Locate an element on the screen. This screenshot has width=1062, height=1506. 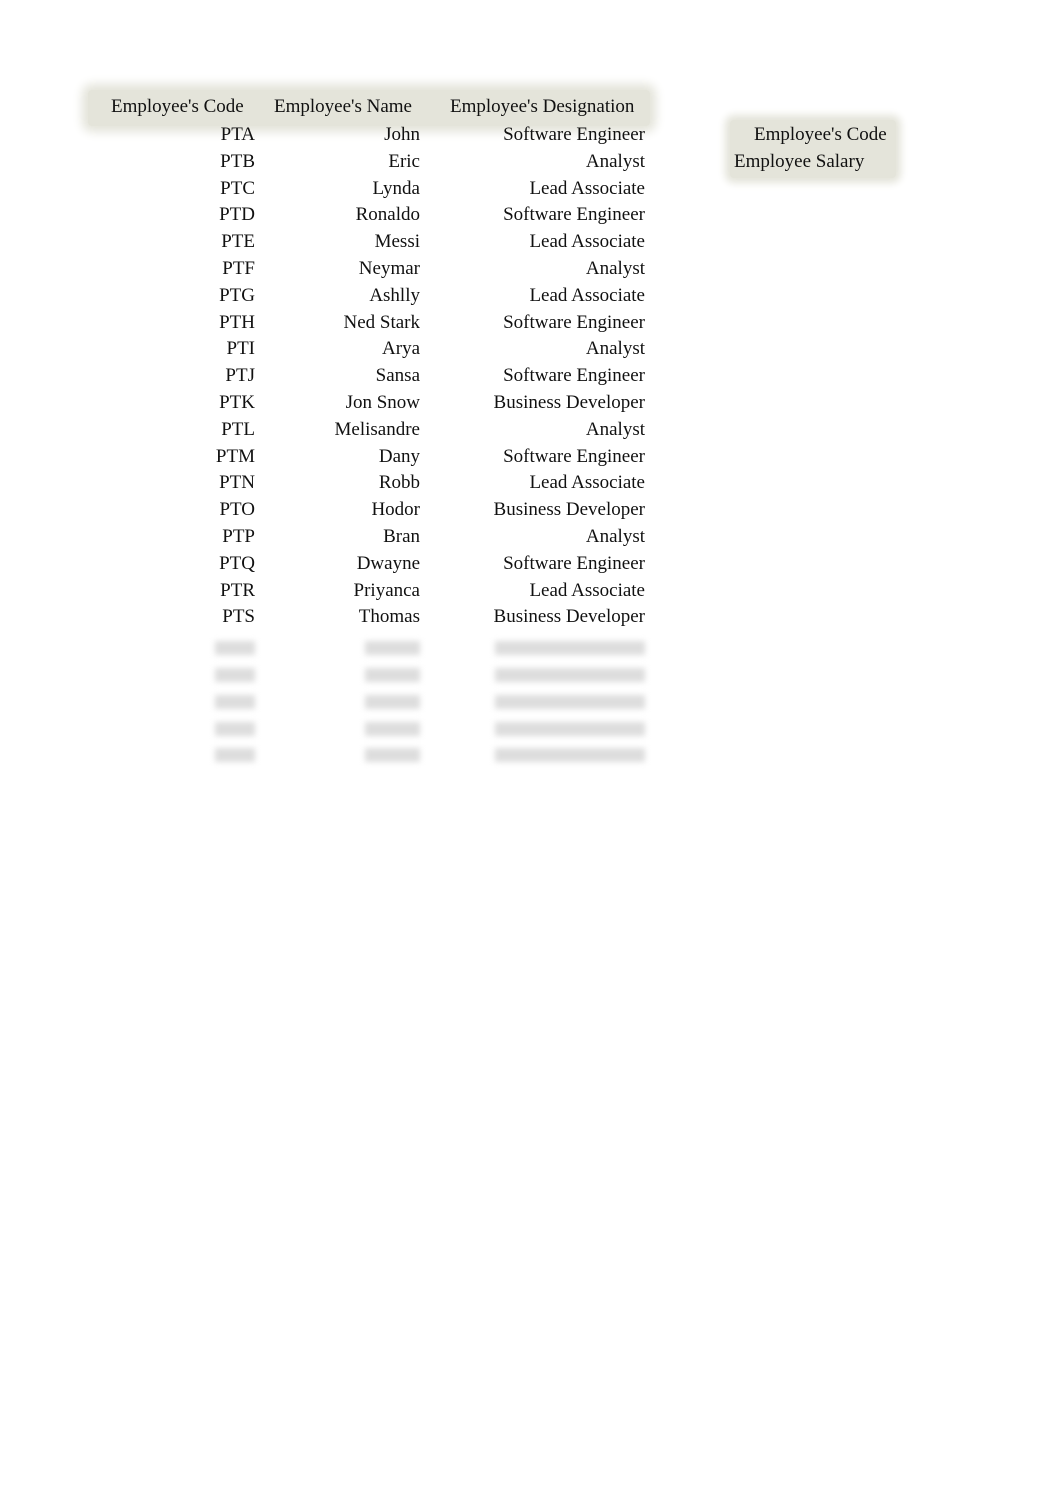
cell-name: Ashlly is located at coordinates (394, 295).